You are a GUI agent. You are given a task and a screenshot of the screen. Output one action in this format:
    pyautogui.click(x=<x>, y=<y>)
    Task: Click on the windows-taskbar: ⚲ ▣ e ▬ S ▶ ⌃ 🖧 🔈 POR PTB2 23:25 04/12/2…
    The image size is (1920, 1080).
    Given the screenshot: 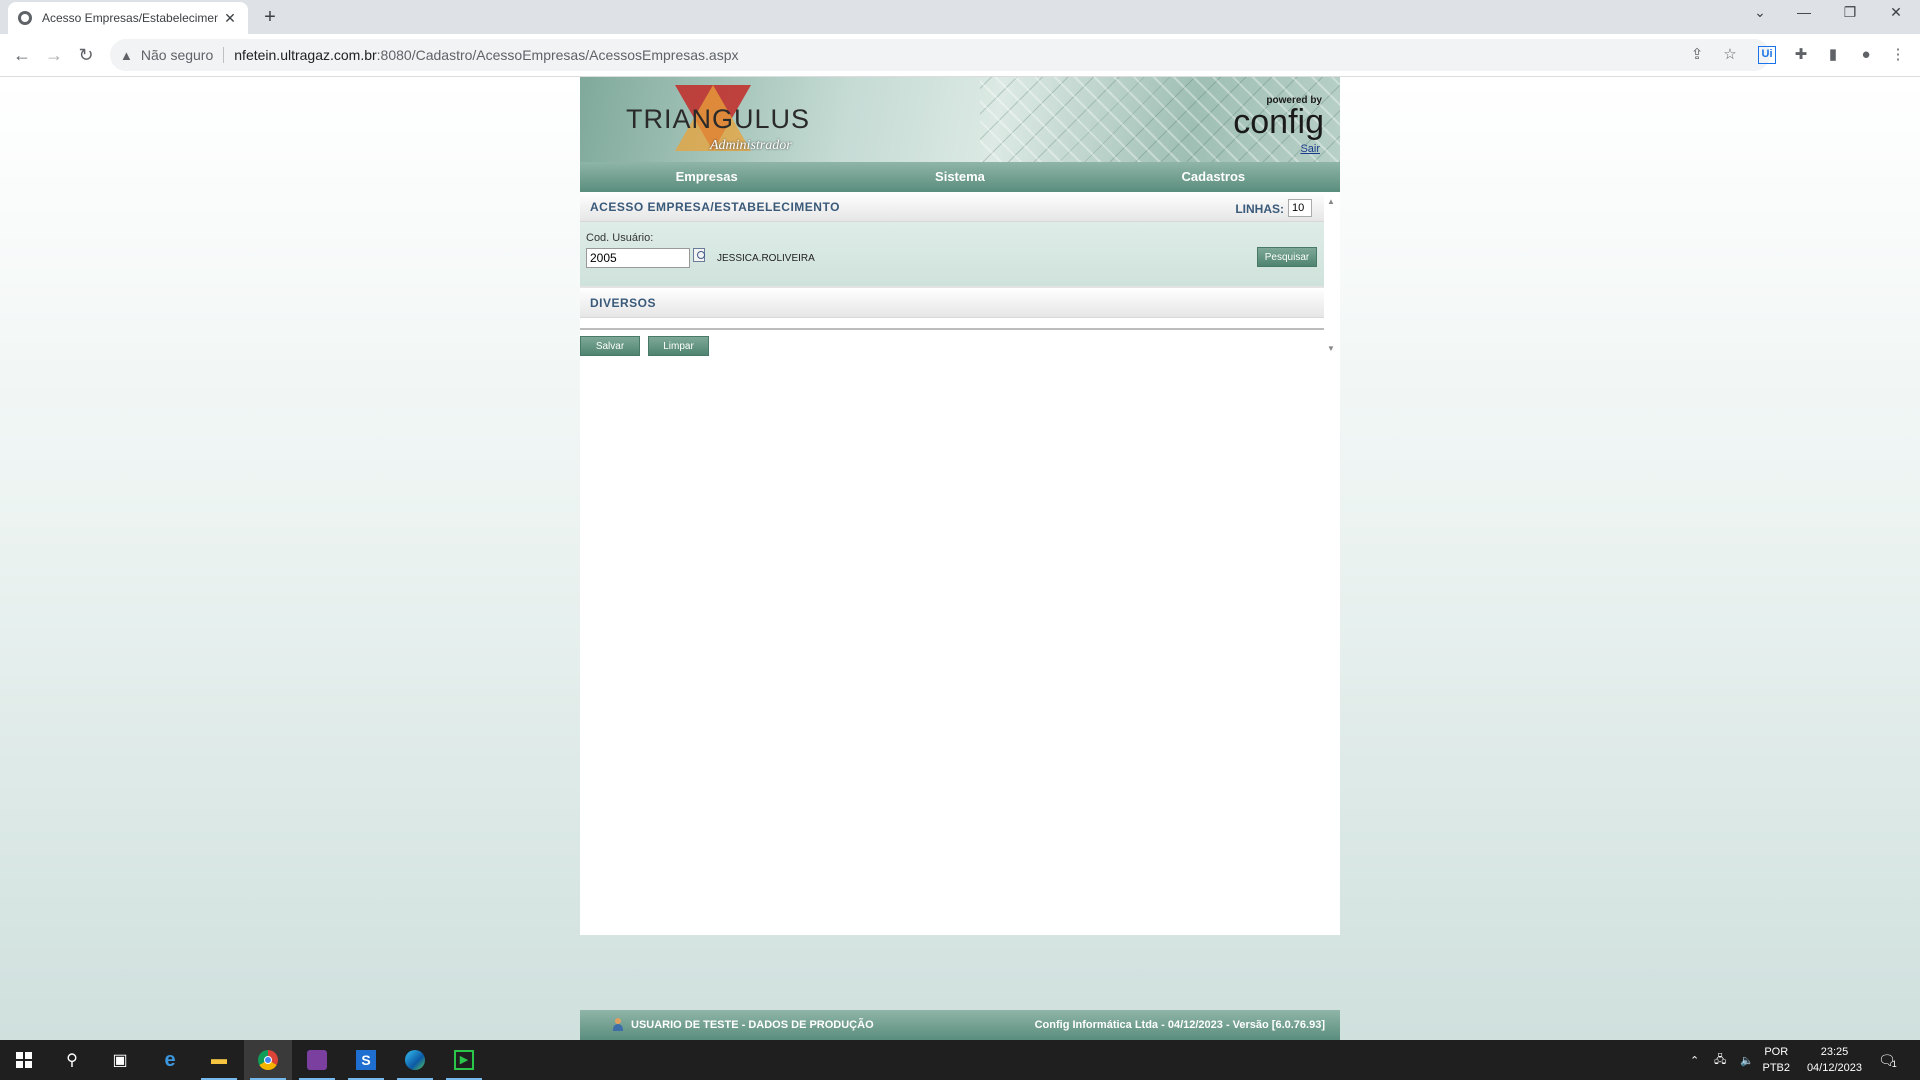 What is the action you would take?
    pyautogui.click(x=960, y=1060)
    